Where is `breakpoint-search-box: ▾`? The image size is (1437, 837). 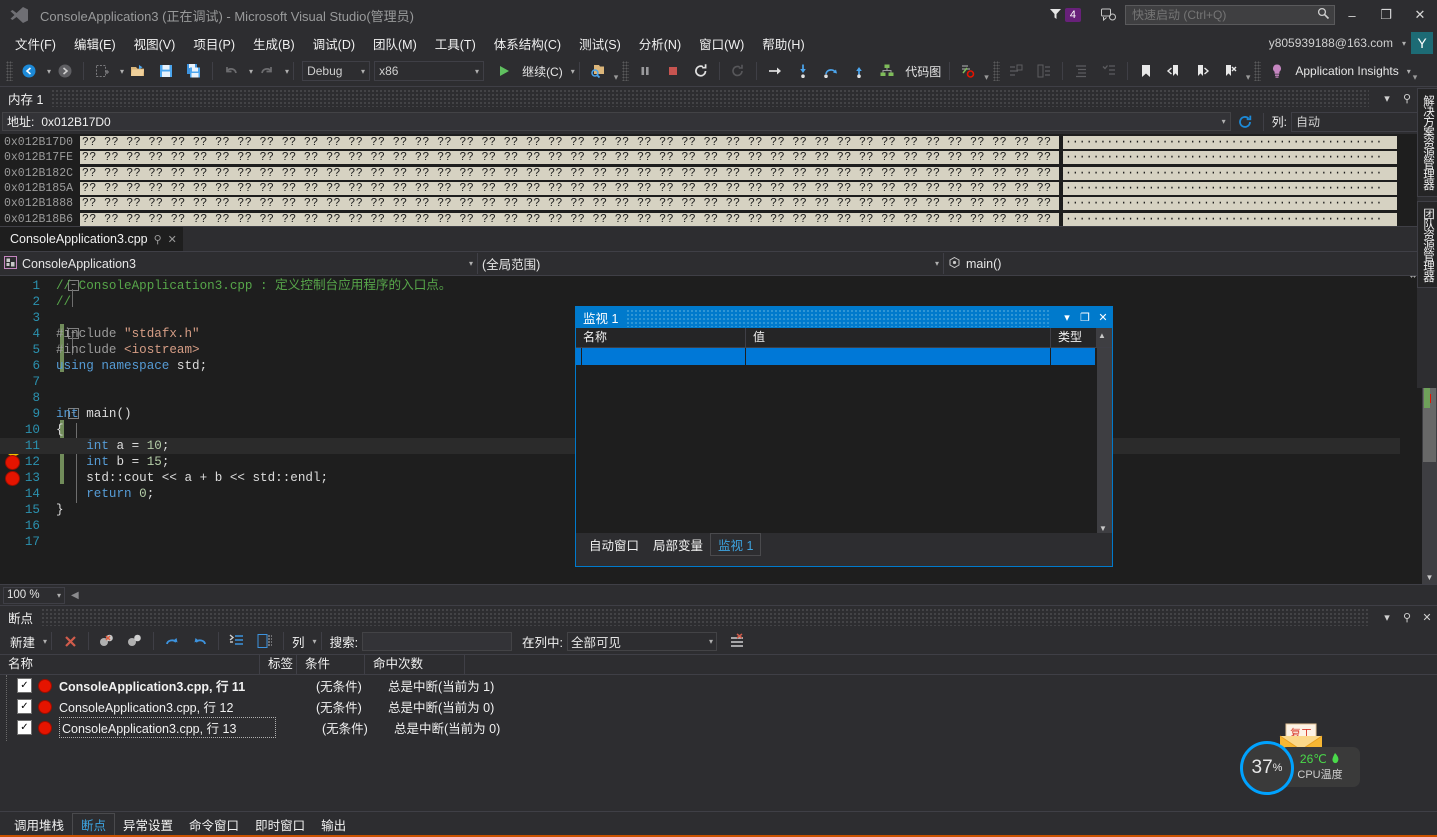 breakpoint-search-box: ▾ is located at coordinates (447, 641).